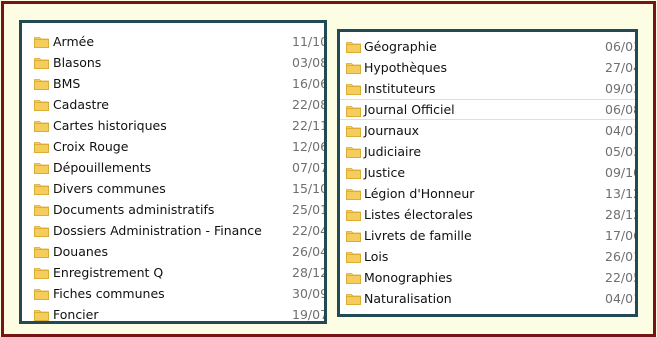 The image size is (657, 337). What do you see at coordinates (385, 172) in the screenshot?
I see `folder-name: Justice` at bounding box center [385, 172].